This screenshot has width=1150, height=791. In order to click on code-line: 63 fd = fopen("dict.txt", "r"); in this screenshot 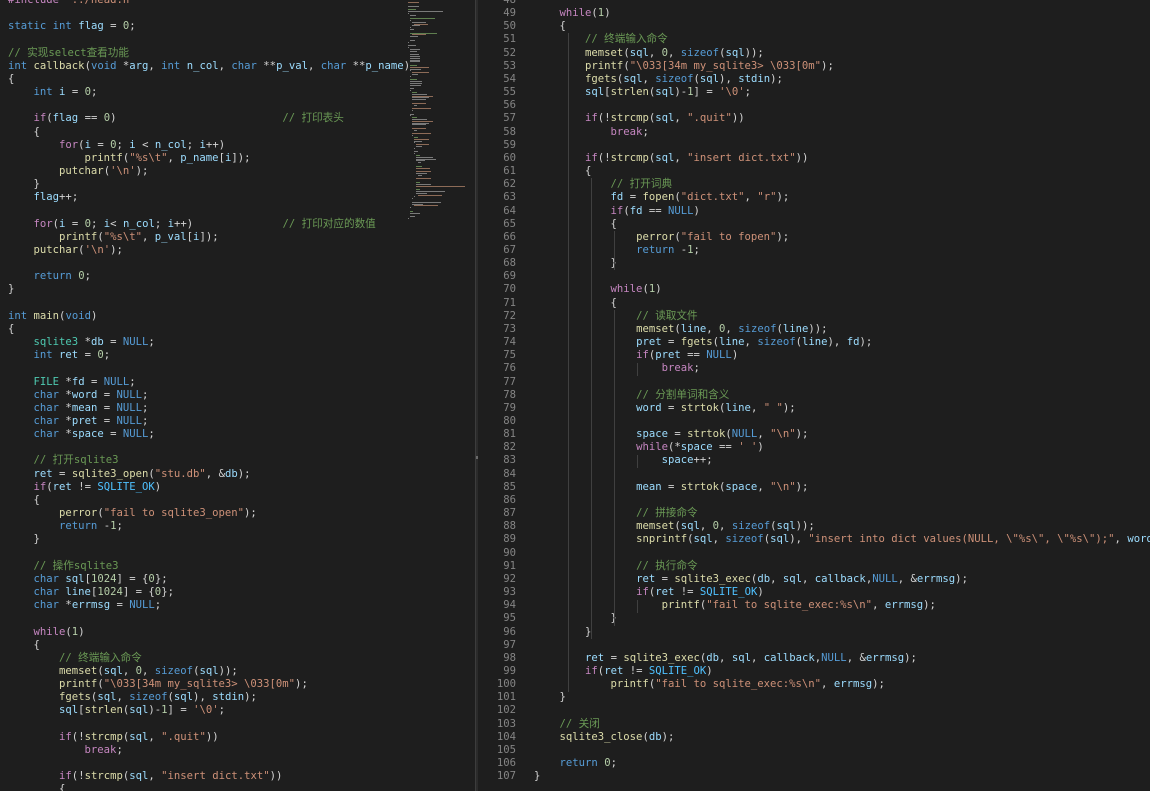, I will do `click(814, 197)`.